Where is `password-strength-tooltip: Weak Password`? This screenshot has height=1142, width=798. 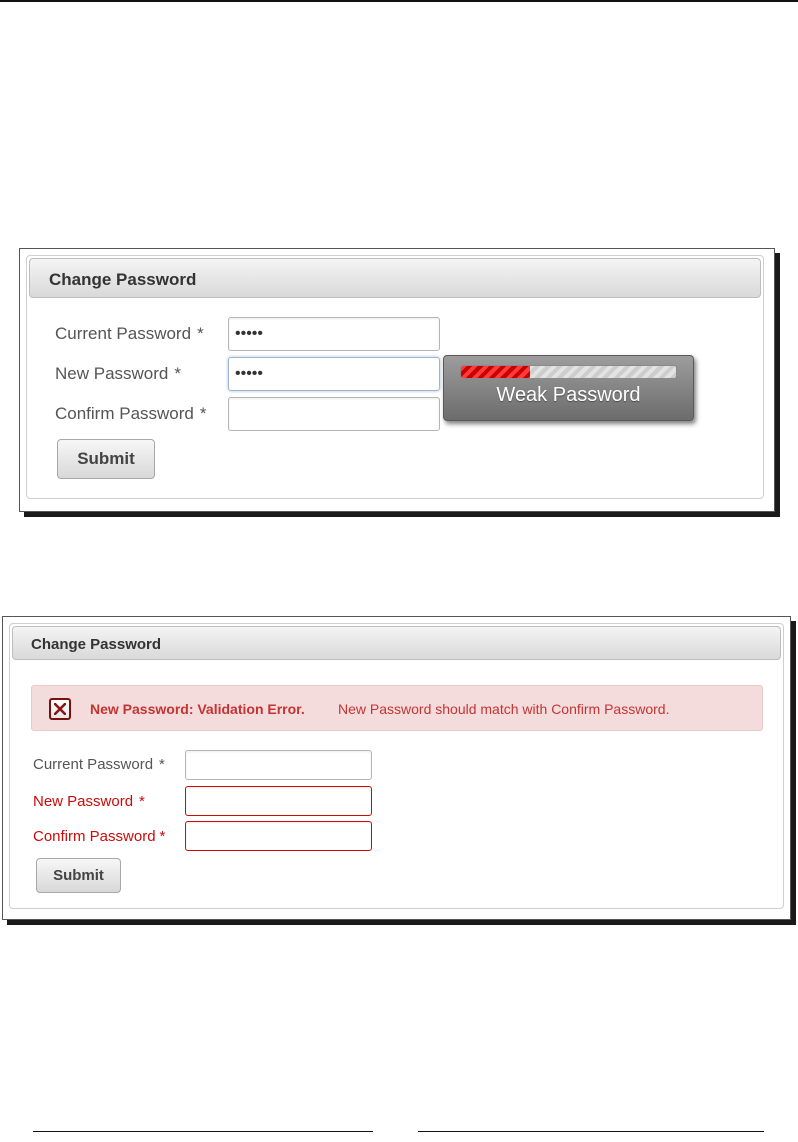
password-strength-tooltip: Weak Password is located at coordinates (568, 388).